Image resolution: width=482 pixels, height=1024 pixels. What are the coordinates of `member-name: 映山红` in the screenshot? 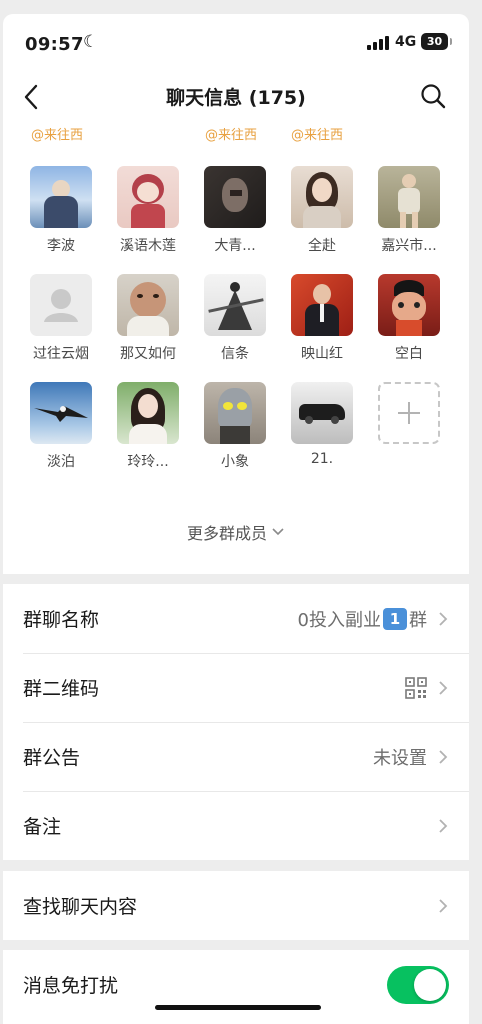 It's located at (322, 354).